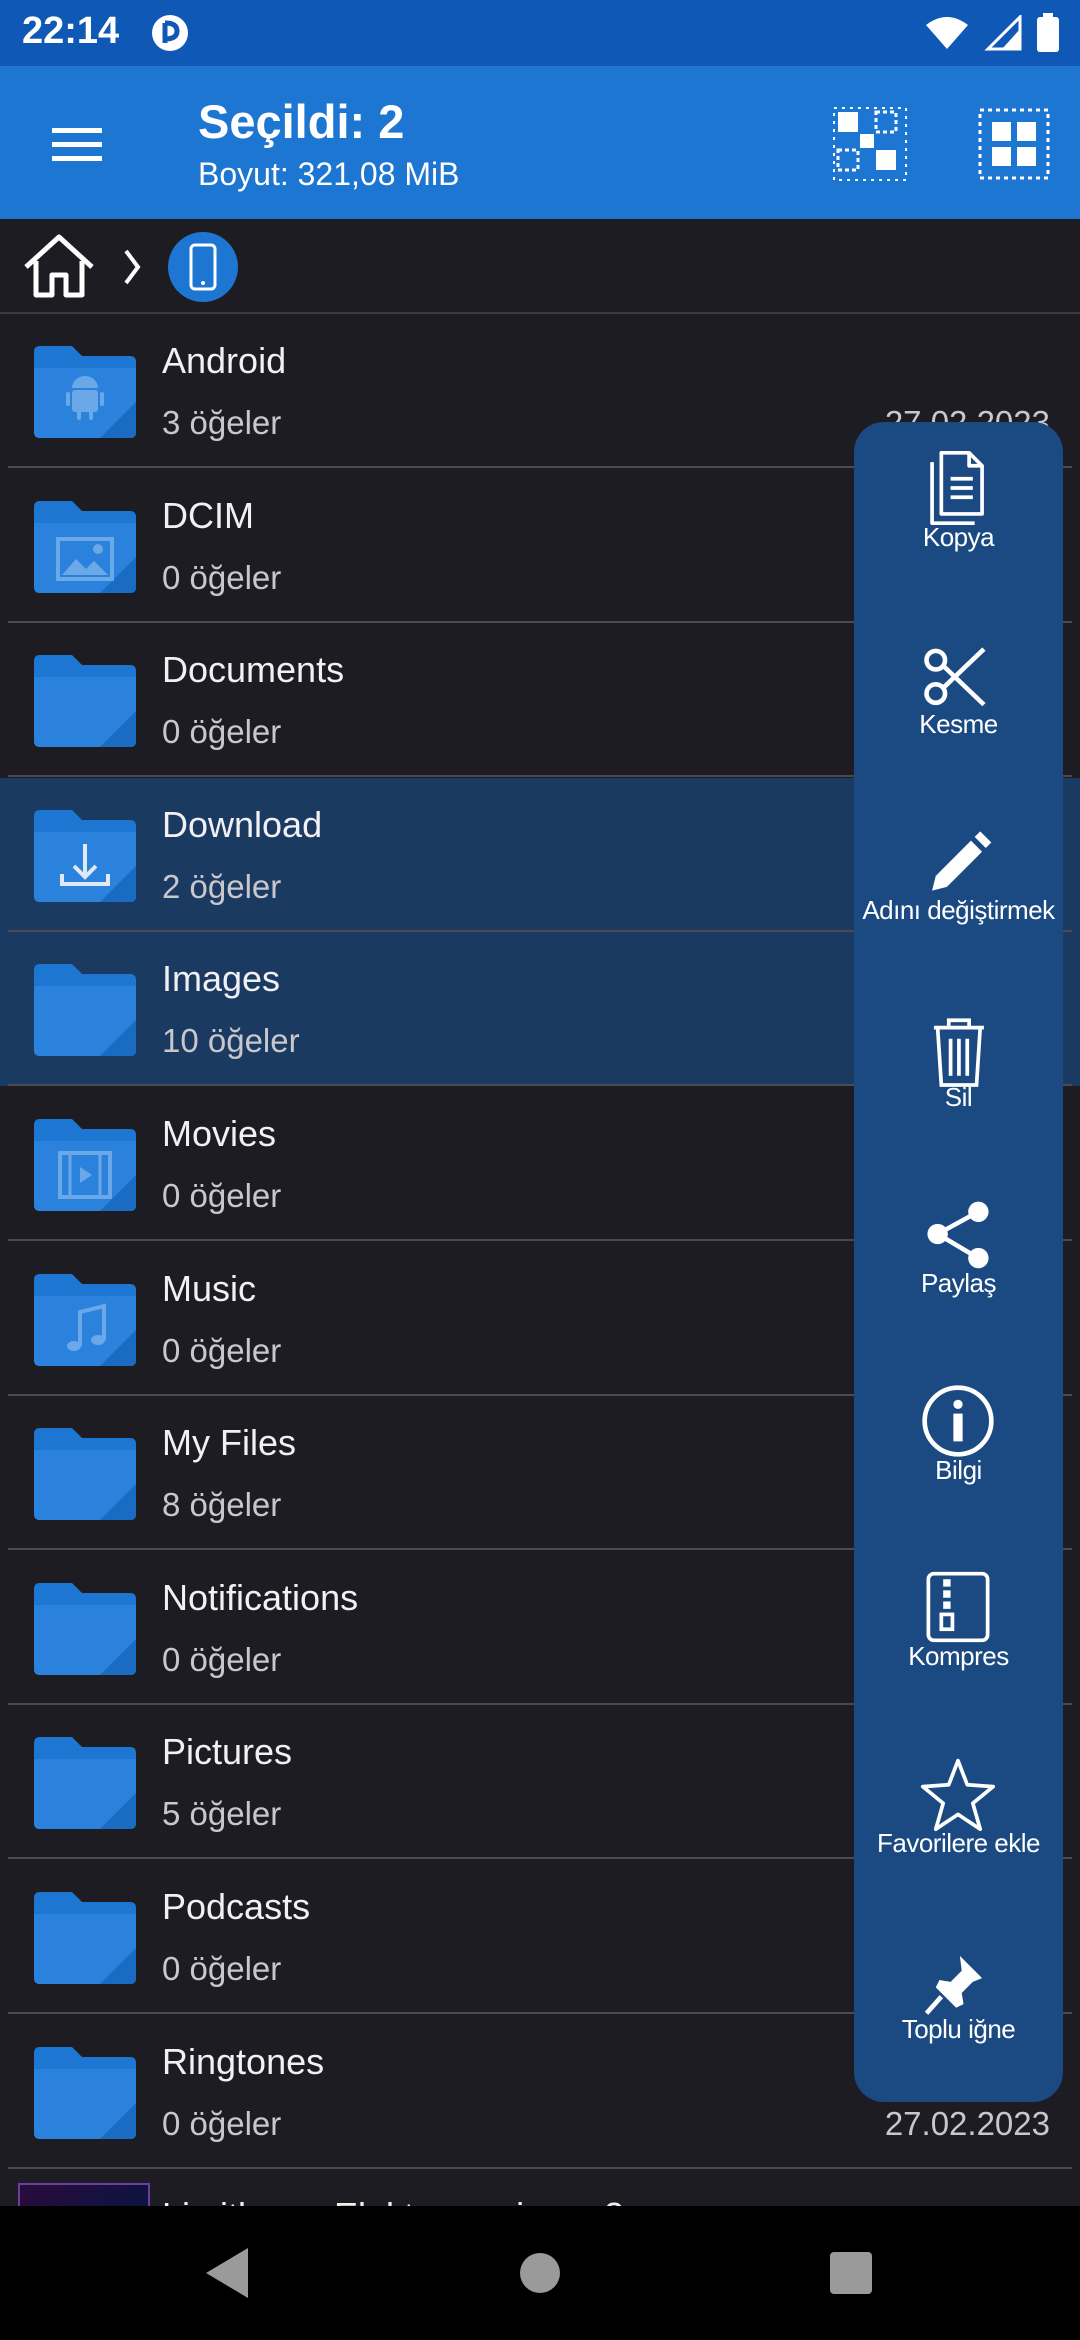  I want to click on action-label: Toplu iğne, so click(958, 2029).